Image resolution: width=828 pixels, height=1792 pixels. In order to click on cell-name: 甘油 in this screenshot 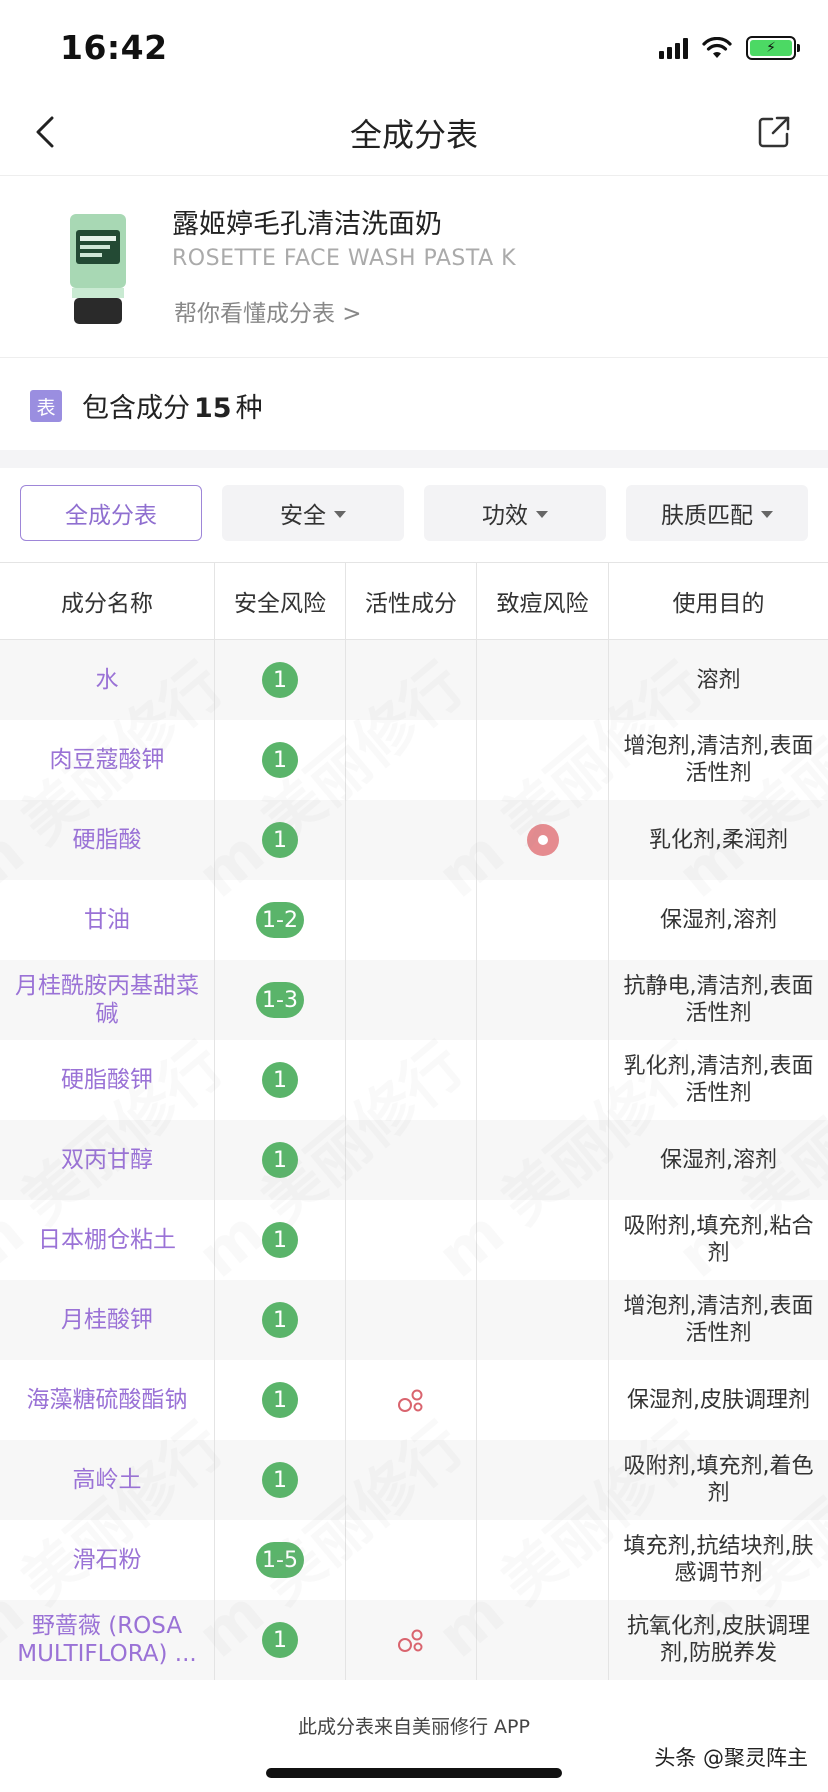, I will do `click(107, 920)`.